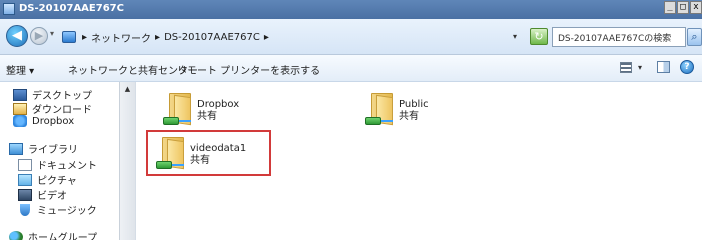 Image resolution: width=702 pixels, height=240 pixels. Describe the element at coordinates (515, 36) in the screenshot. I see `address-dropdown: ▾` at that location.